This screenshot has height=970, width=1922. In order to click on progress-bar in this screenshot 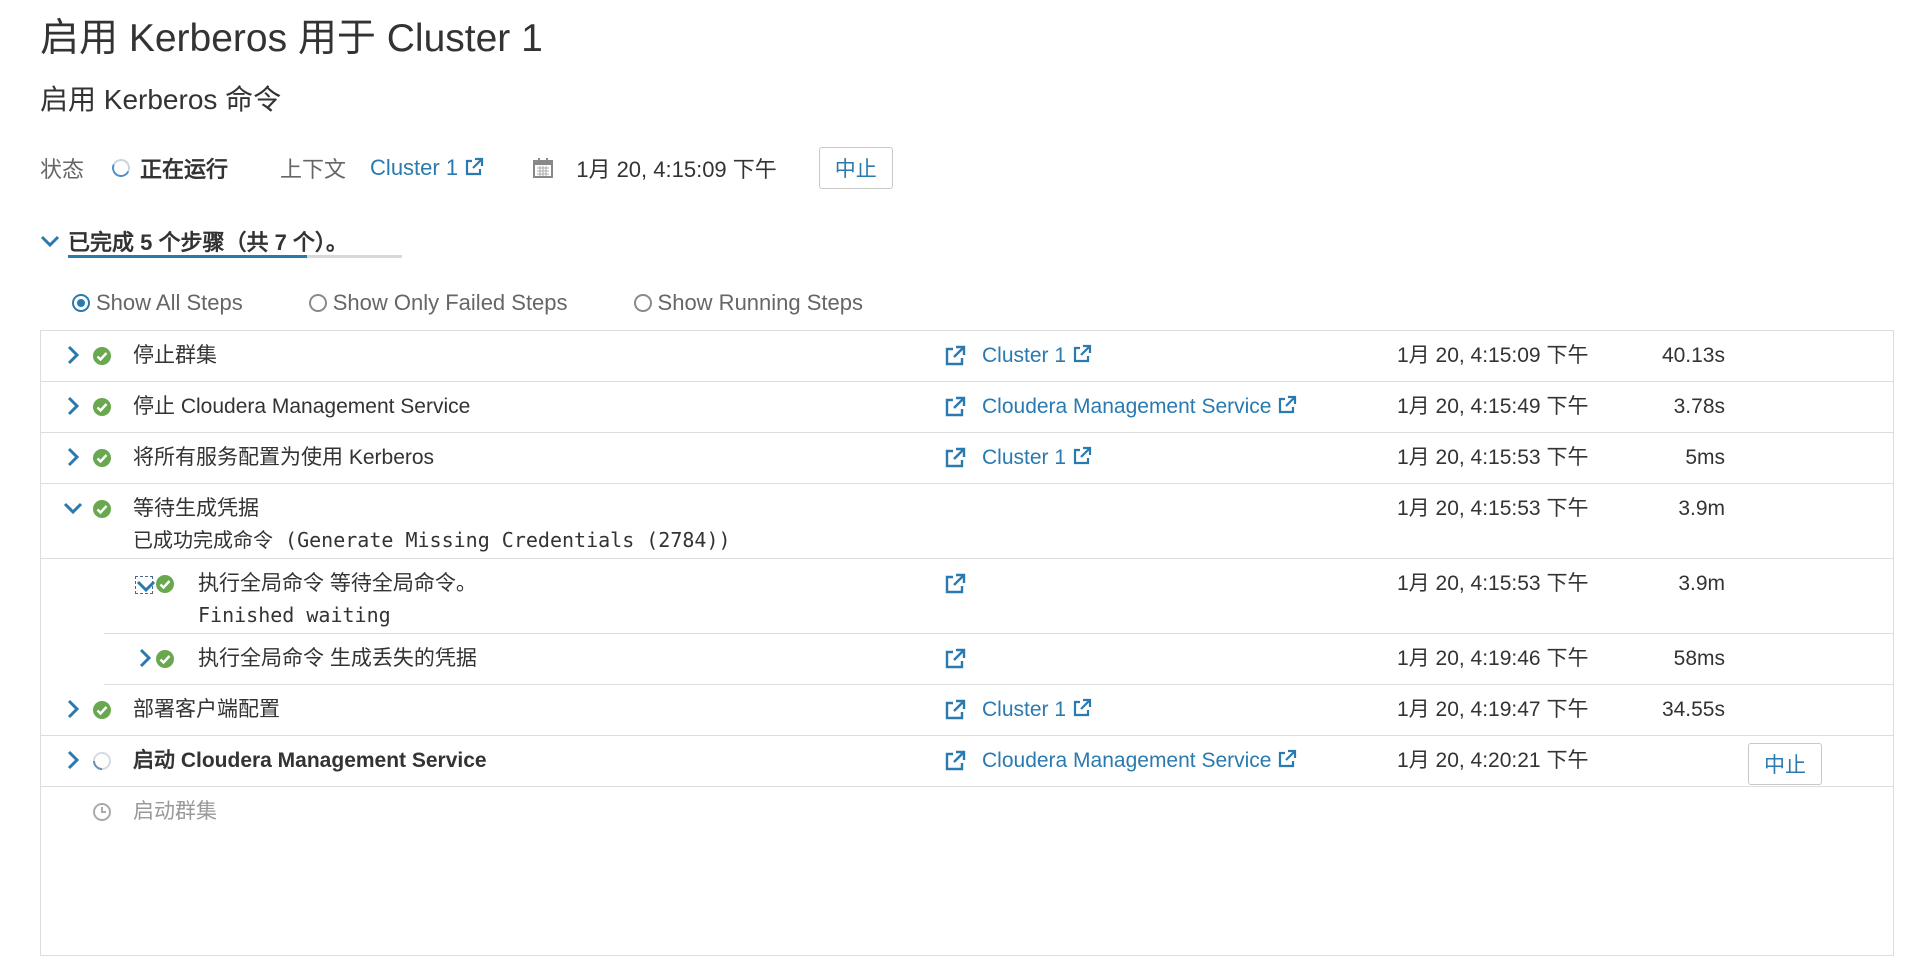, I will do `click(235, 256)`.